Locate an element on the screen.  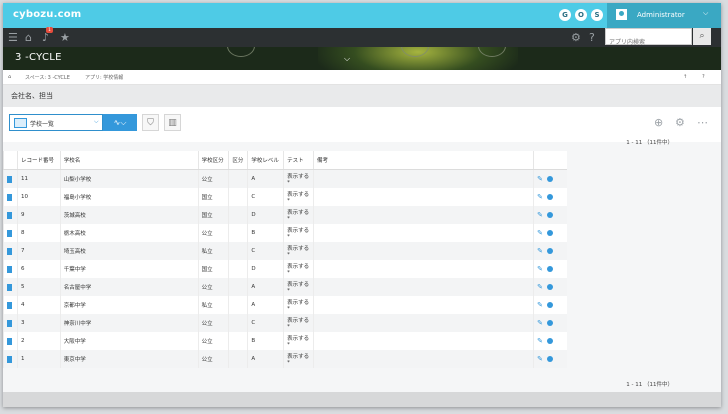
search-icon: ⌕ is located at coordinates (702, 36).